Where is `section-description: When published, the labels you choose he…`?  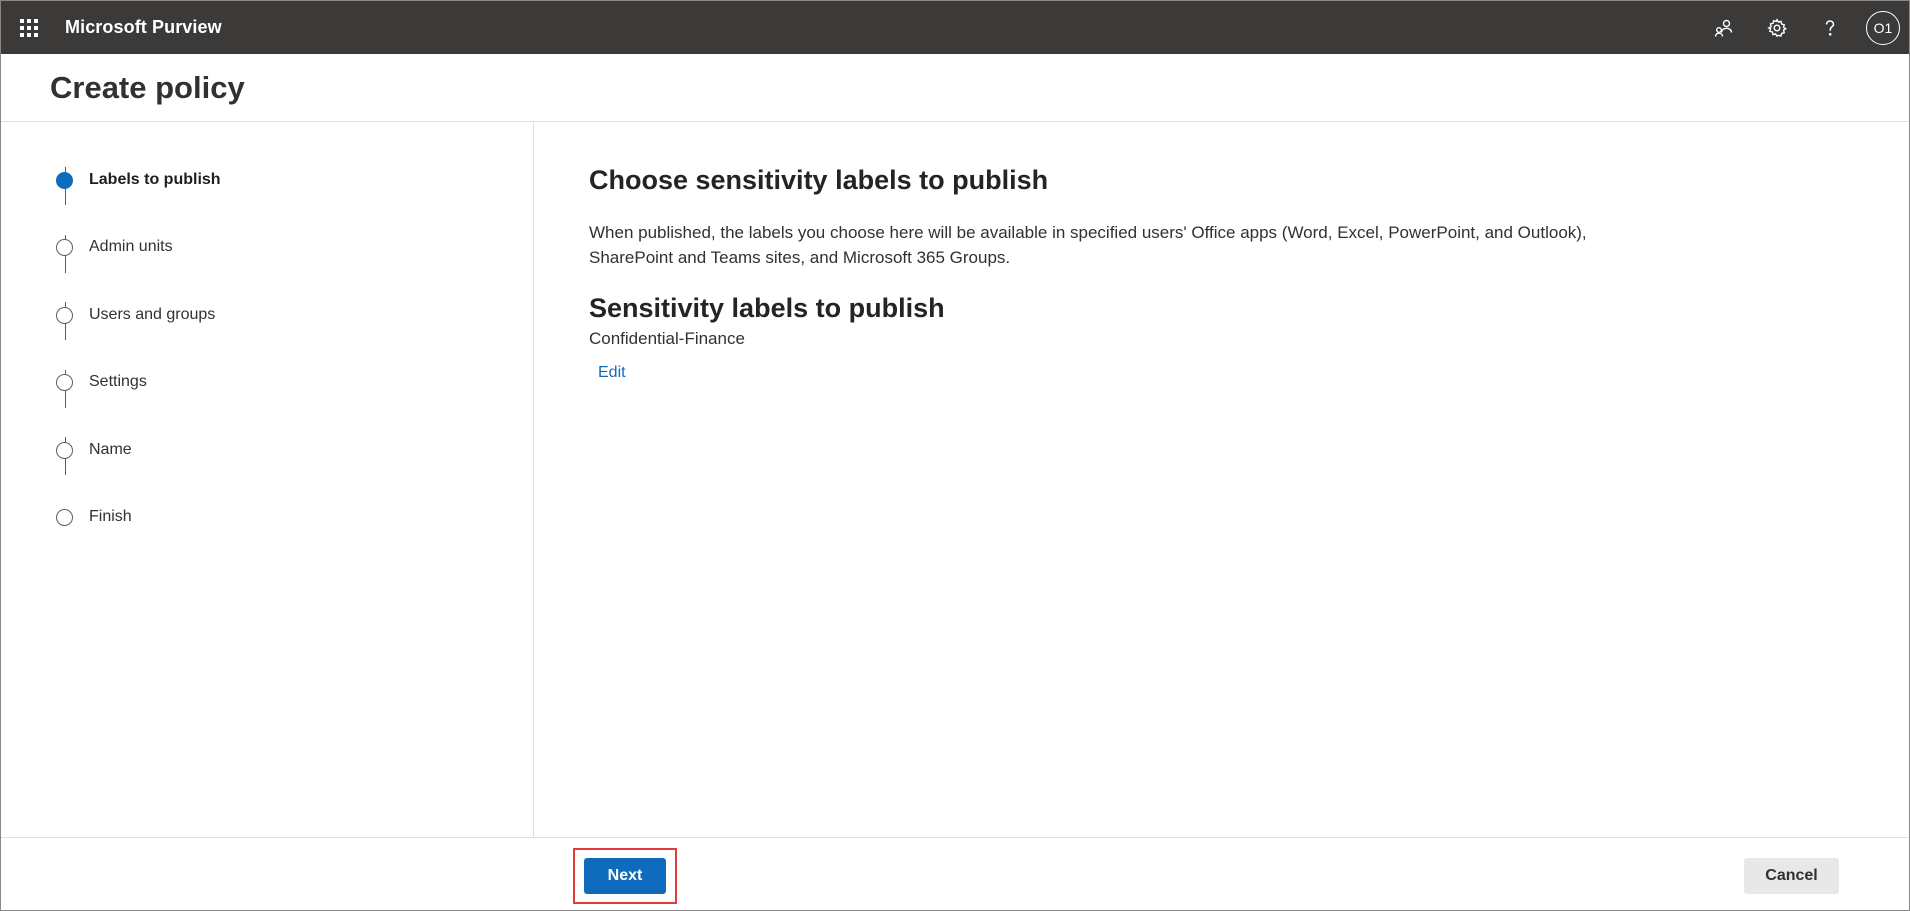
section-description: When published, the labels you choose he… is located at coordinates (1088, 245).